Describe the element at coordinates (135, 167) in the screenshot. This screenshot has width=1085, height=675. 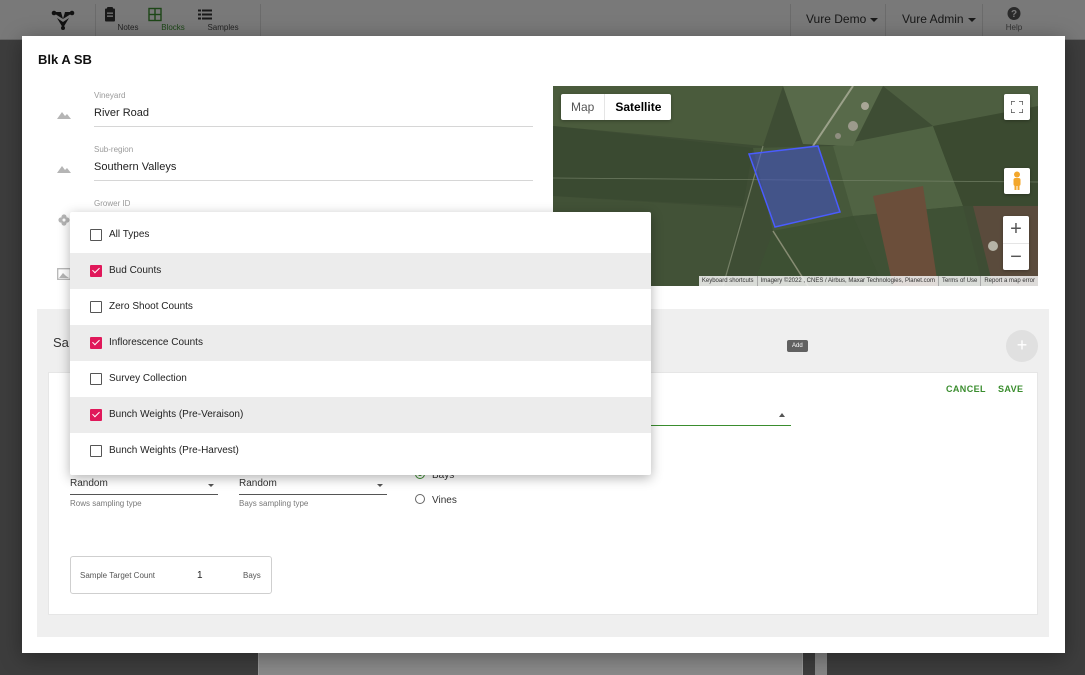
I see `sub-region-value: Southern Valleys` at that location.